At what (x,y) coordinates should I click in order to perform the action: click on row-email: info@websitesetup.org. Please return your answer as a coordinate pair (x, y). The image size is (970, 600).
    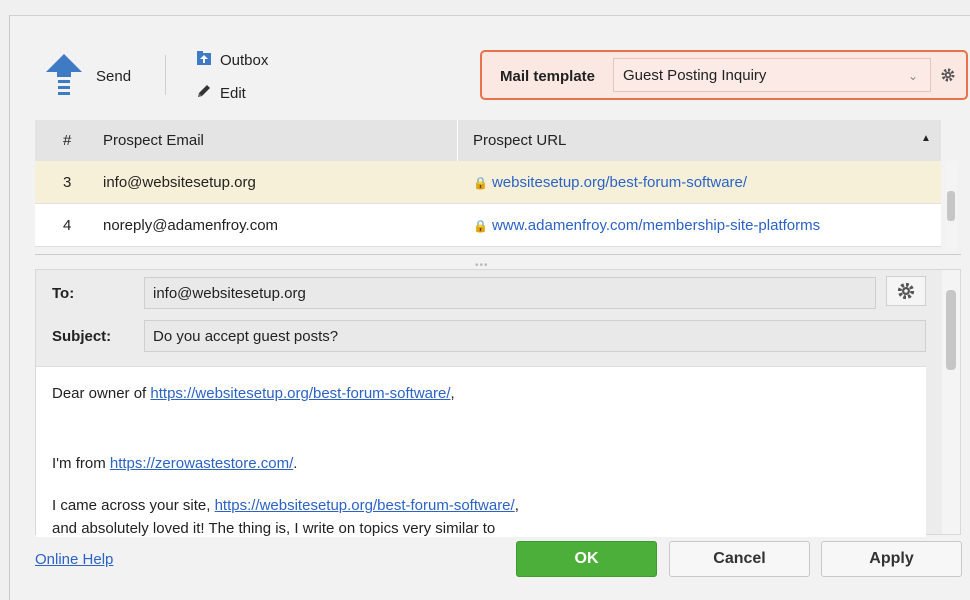
    Looking at the image, I should click on (179, 182).